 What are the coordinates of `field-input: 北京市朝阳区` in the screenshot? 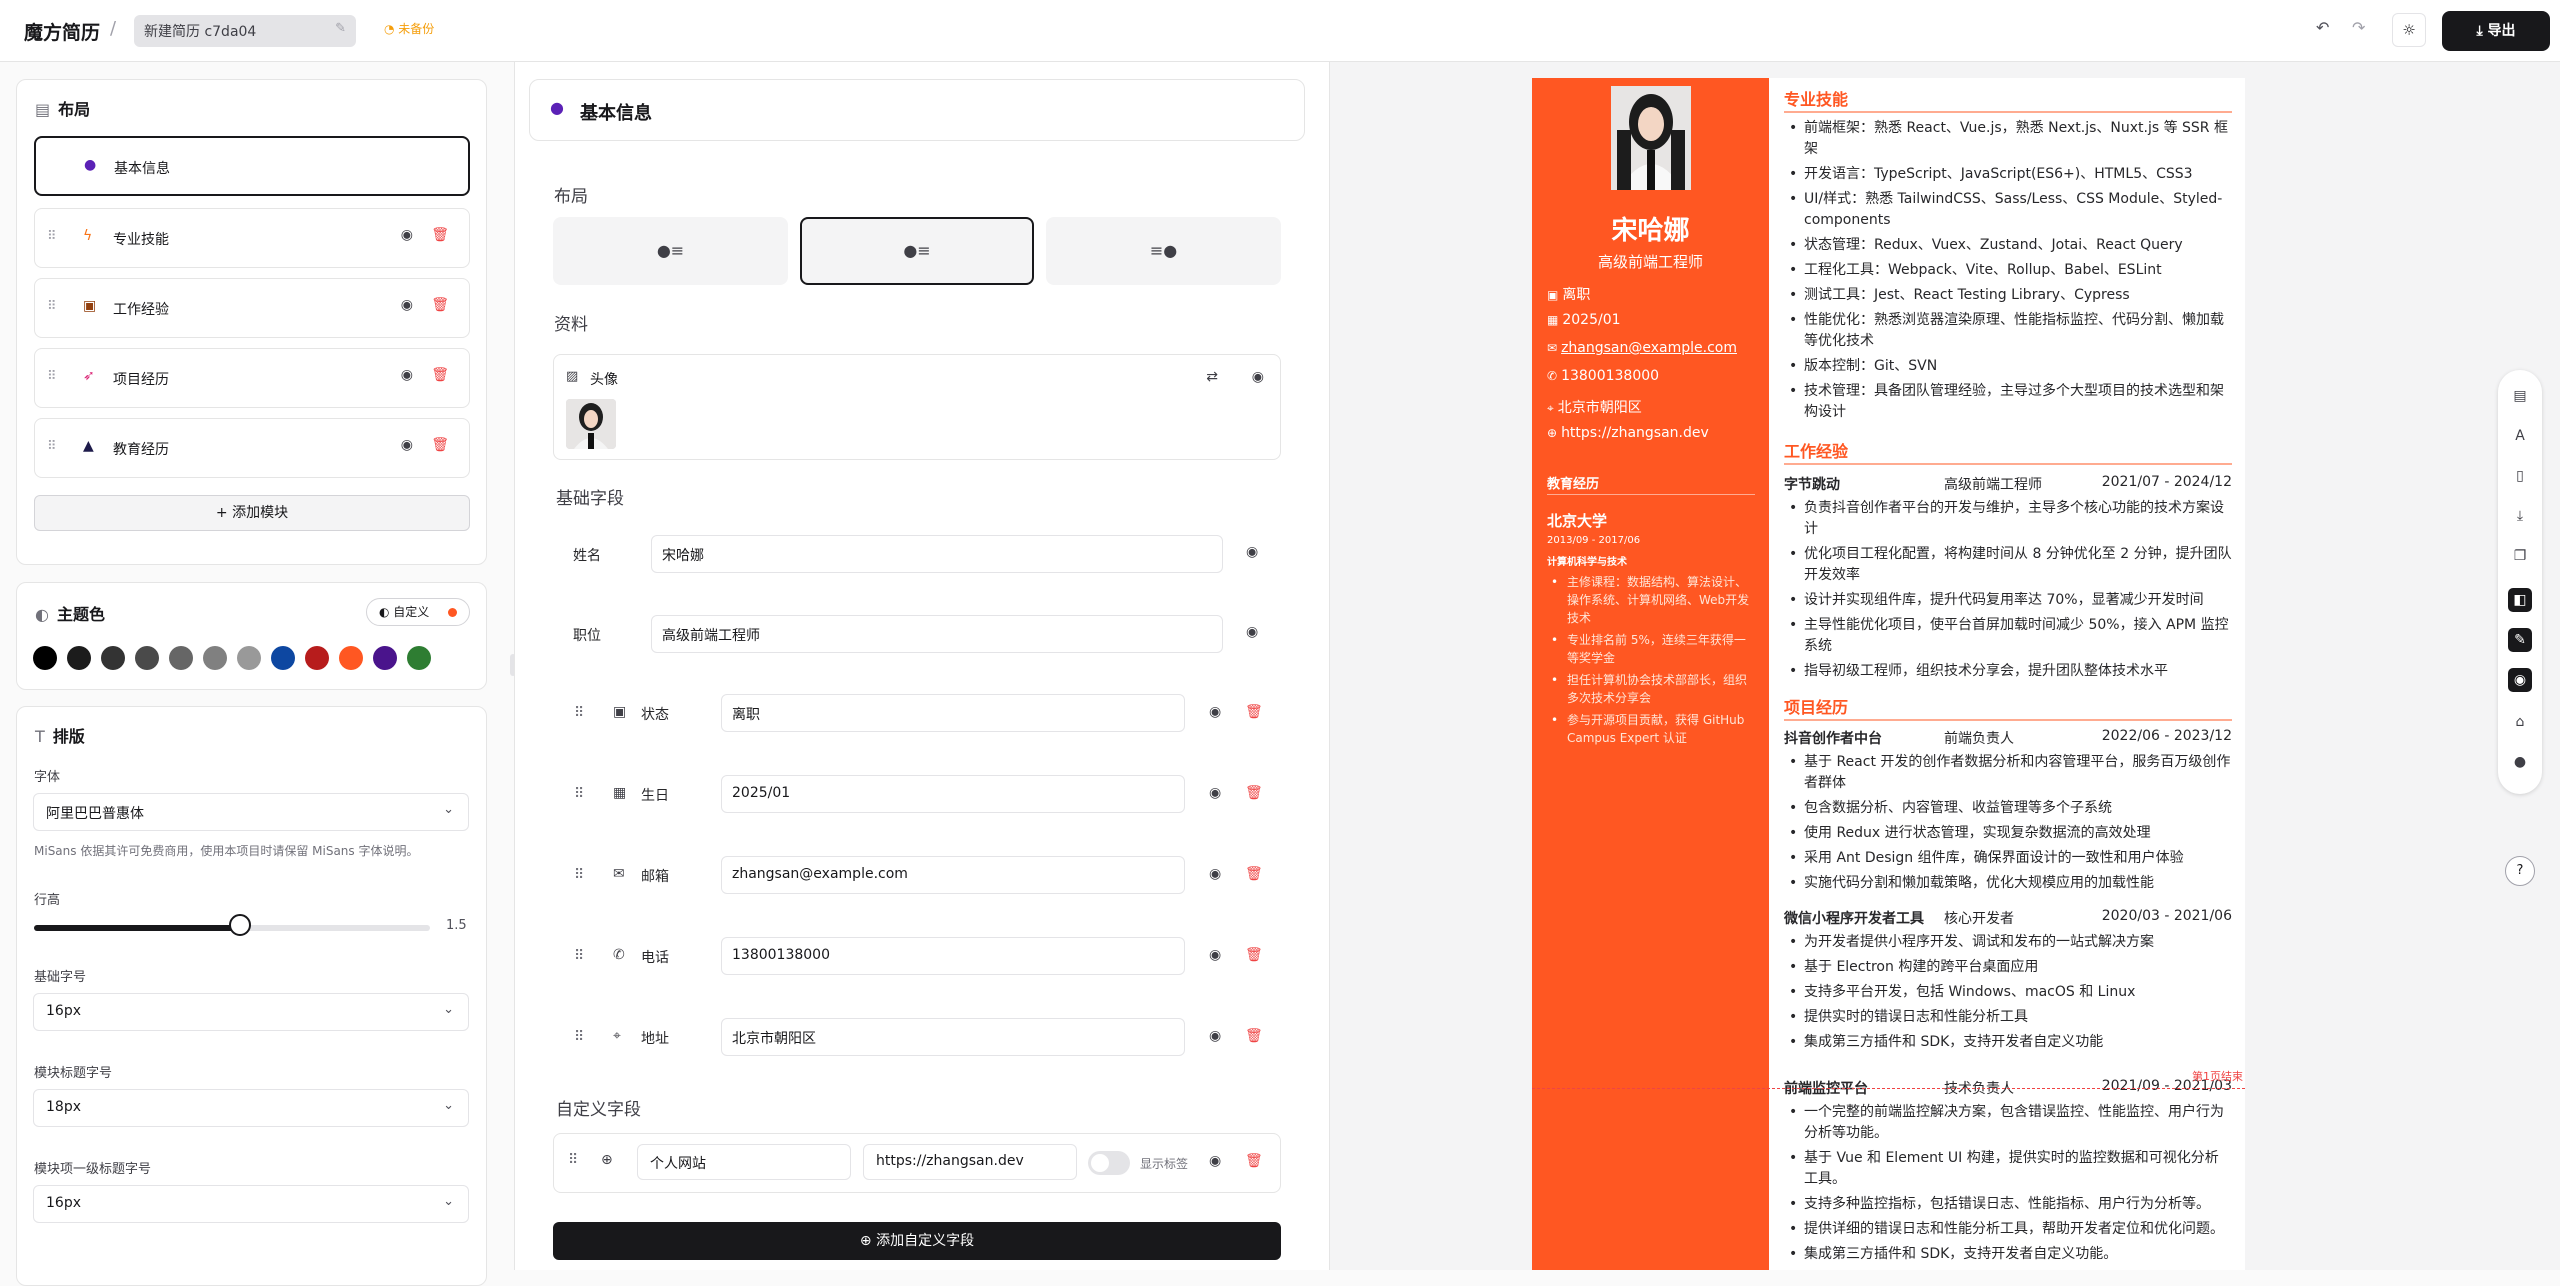 It's located at (953, 1037).